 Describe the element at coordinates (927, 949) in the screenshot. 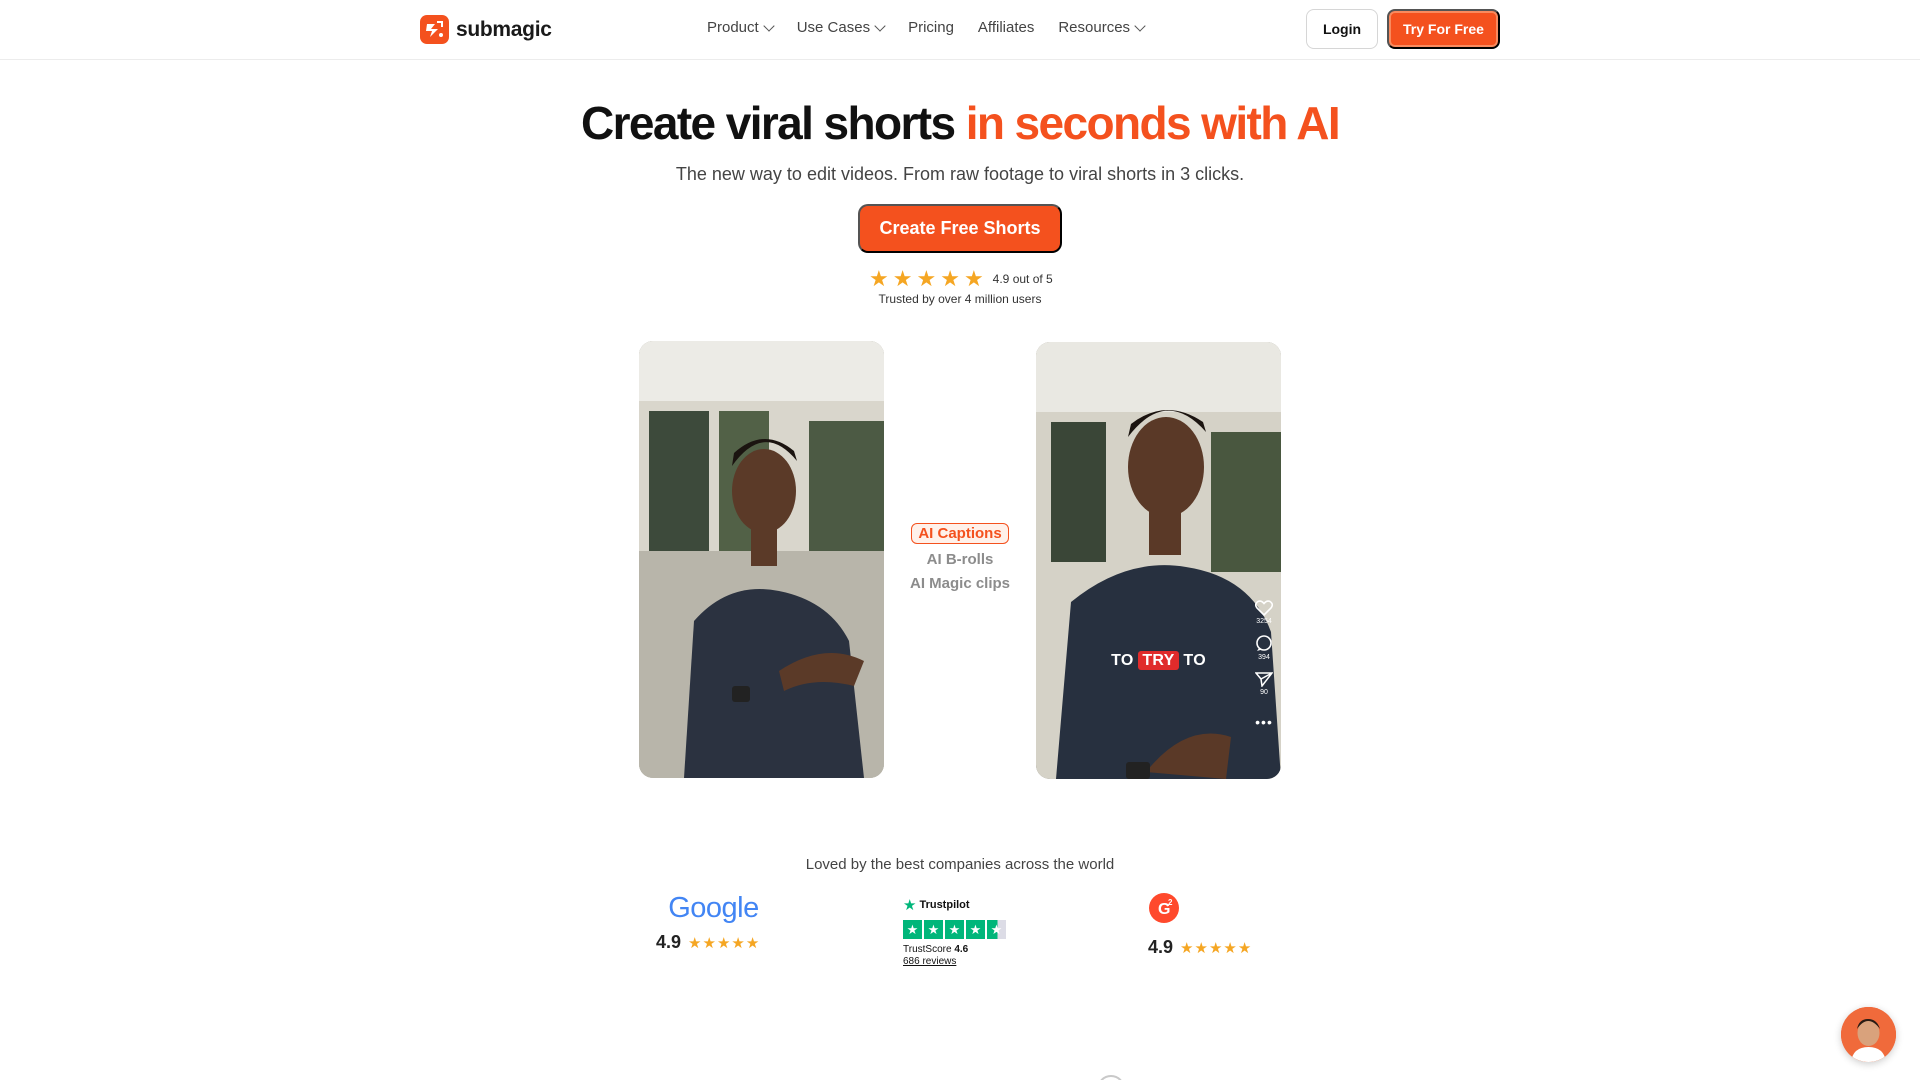

I see `trustscore-label: TrustScore` at that location.